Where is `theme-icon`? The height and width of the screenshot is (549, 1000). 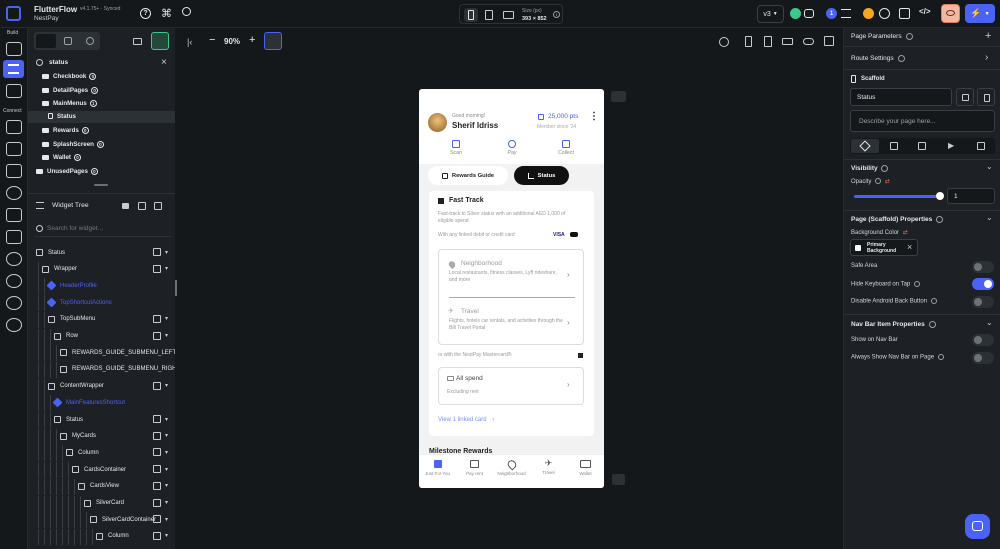 theme-icon is located at coordinates (14, 303).